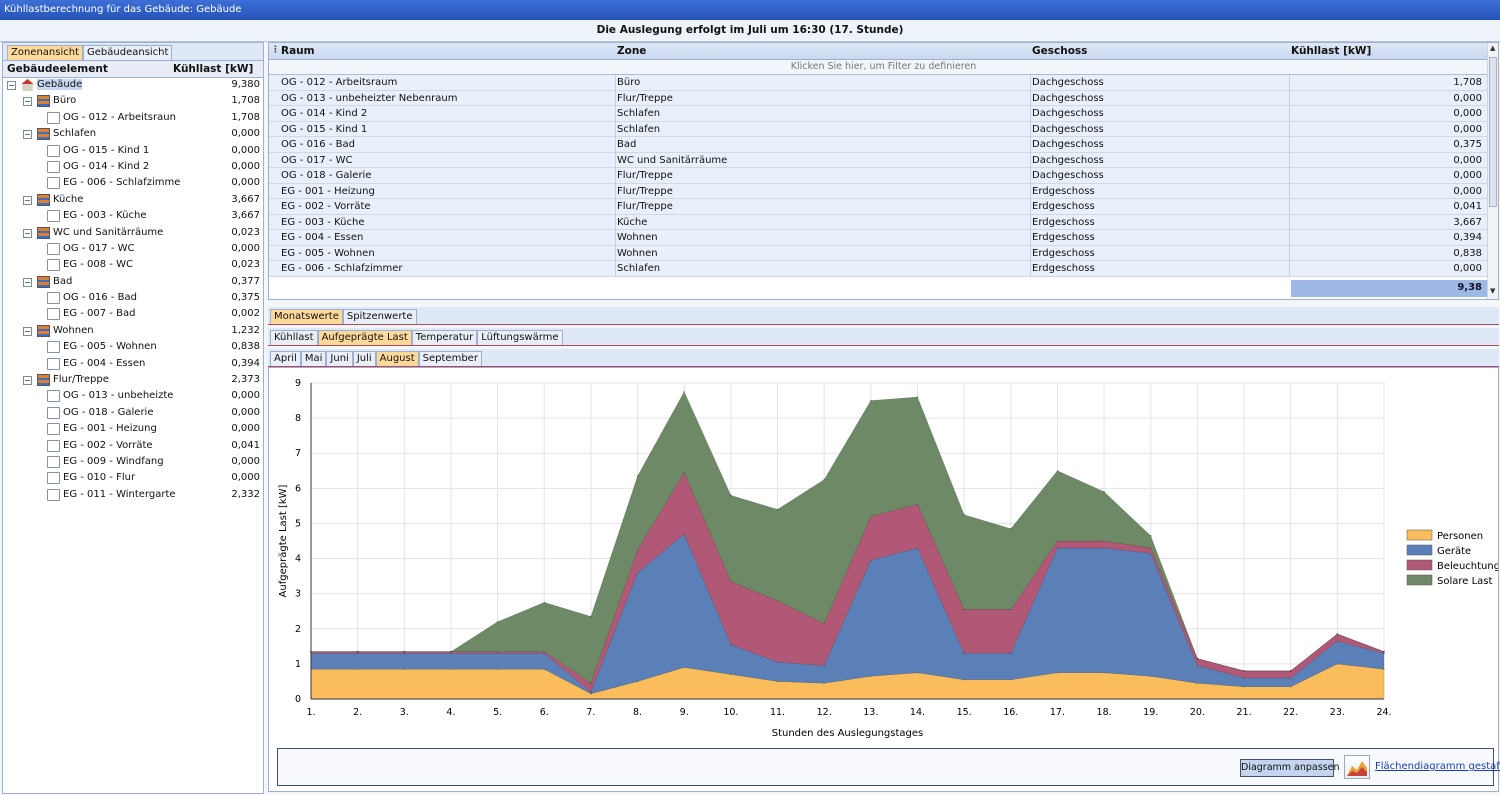  What do you see at coordinates (313, 358) in the screenshot?
I see `tab-month-1: Mai` at bounding box center [313, 358].